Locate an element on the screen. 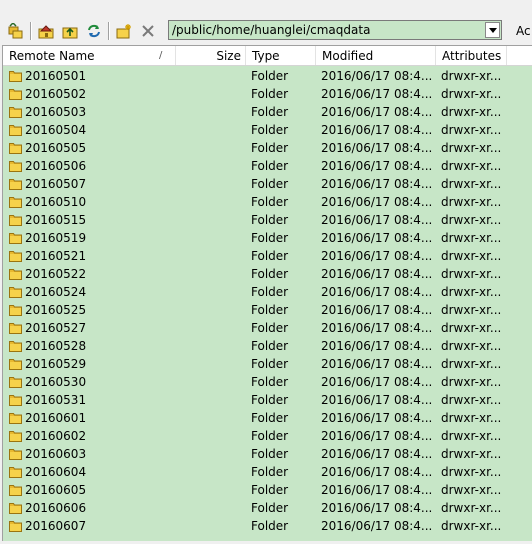  column-remote-name: Remote Name / is located at coordinates (89, 55).